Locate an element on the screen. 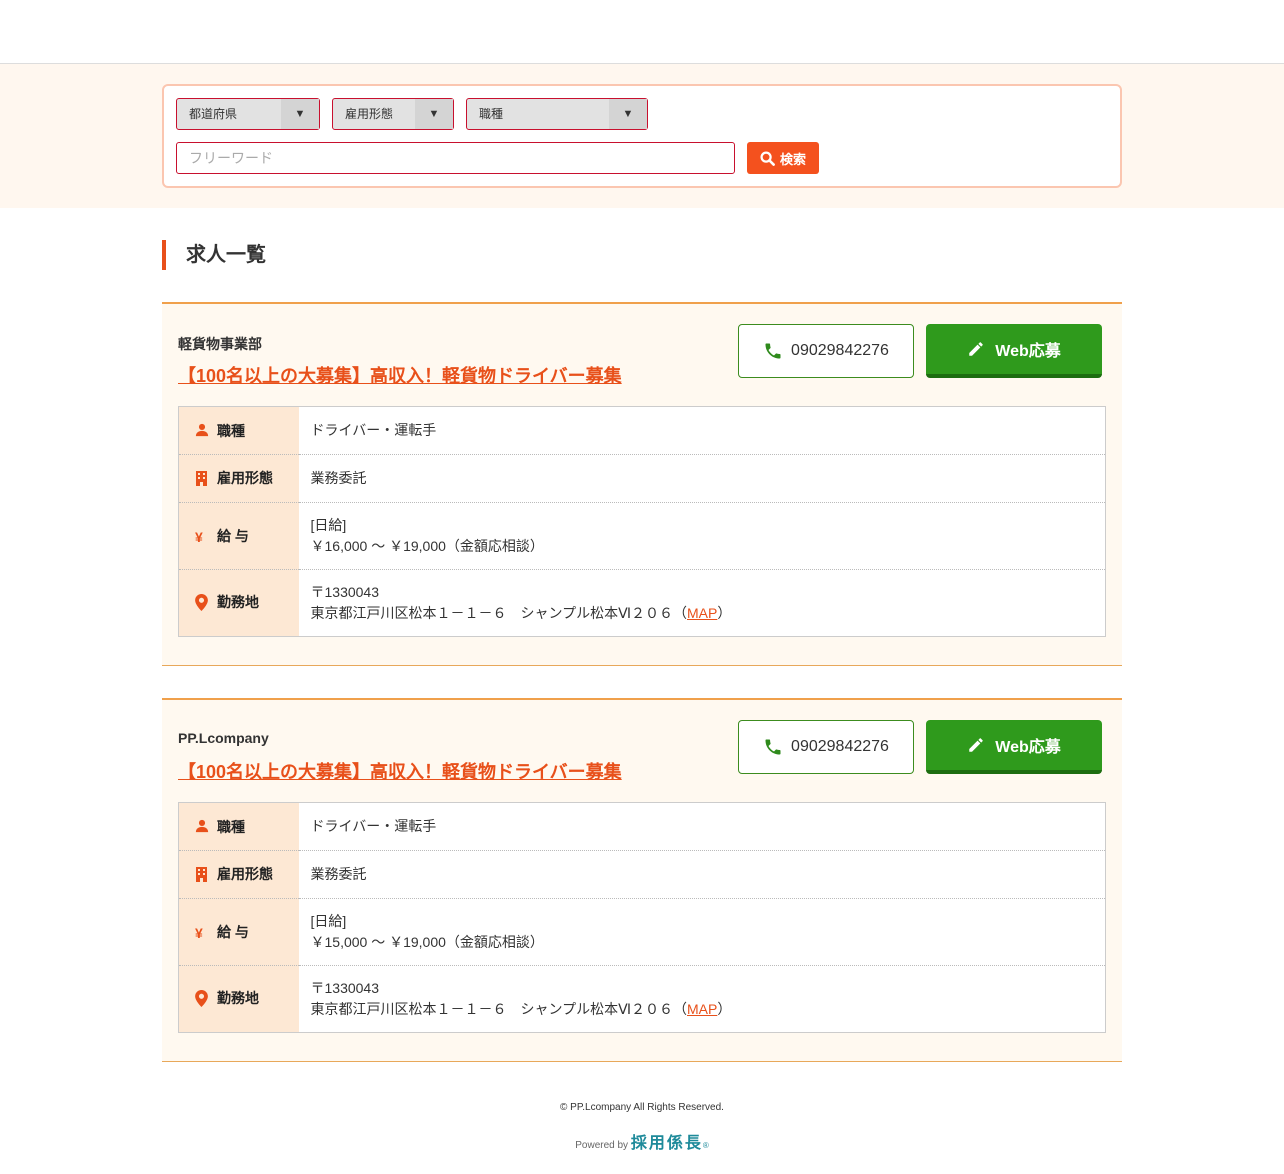 The height and width of the screenshot is (1174, 1284). salary-range: ￥16,000 ～ ￥19,000（金額応相談） is located at coordinates (427, 546).